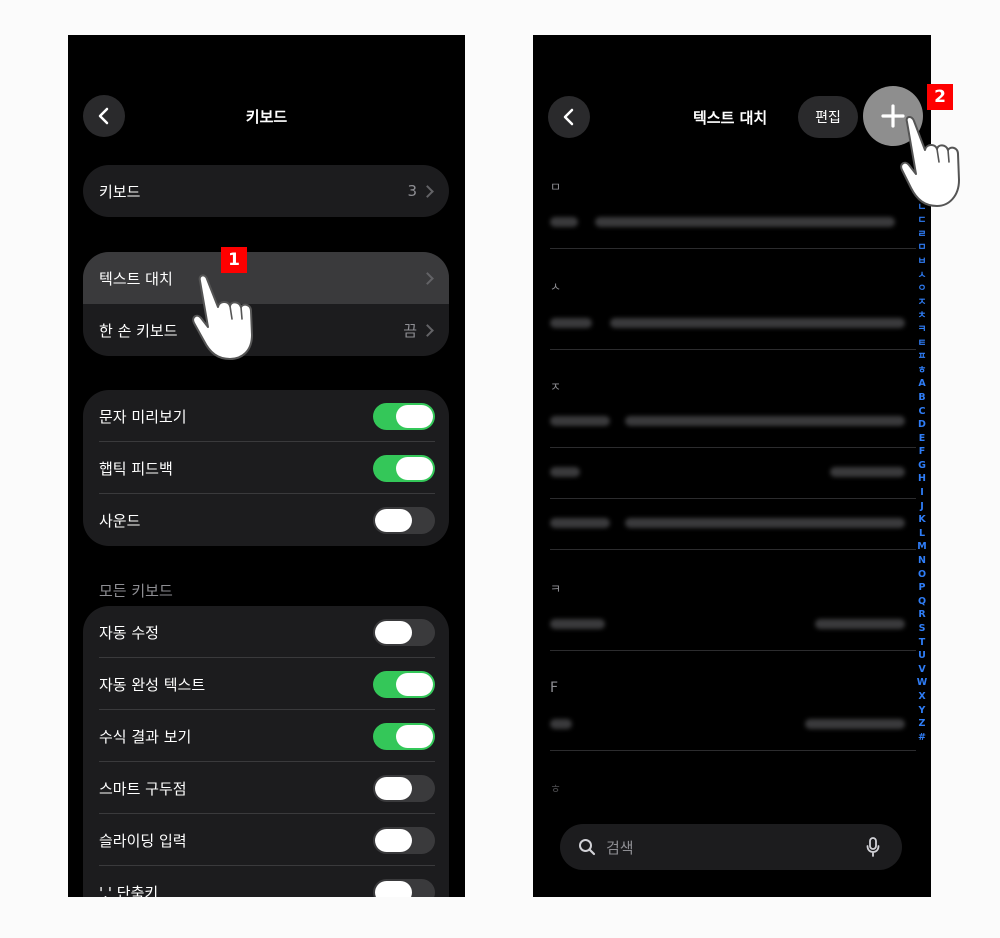 The image size is (1000, 938). What do you see at coordinates (922, 425) in the screenshot?
I see `index-letter: D` at bounding box center [922, 425].